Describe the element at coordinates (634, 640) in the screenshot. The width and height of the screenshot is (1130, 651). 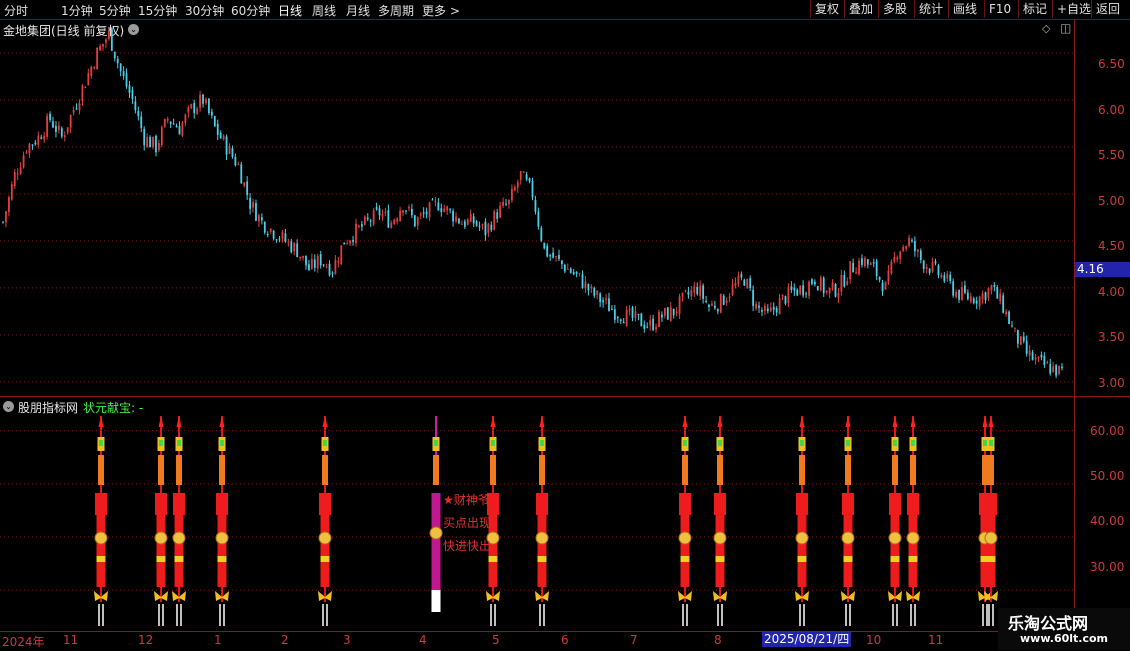
I see `month-label: 7` at that location.